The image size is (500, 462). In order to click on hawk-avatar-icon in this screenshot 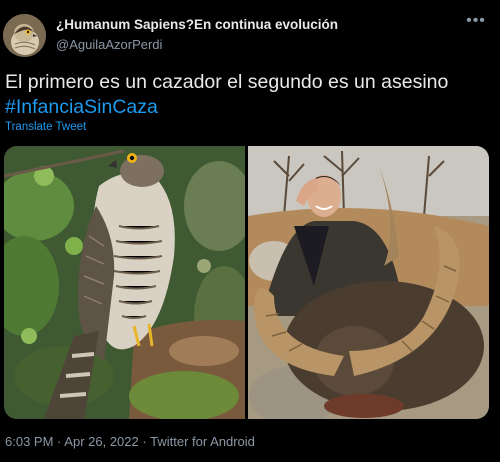, I will do `click(24, 35)`.